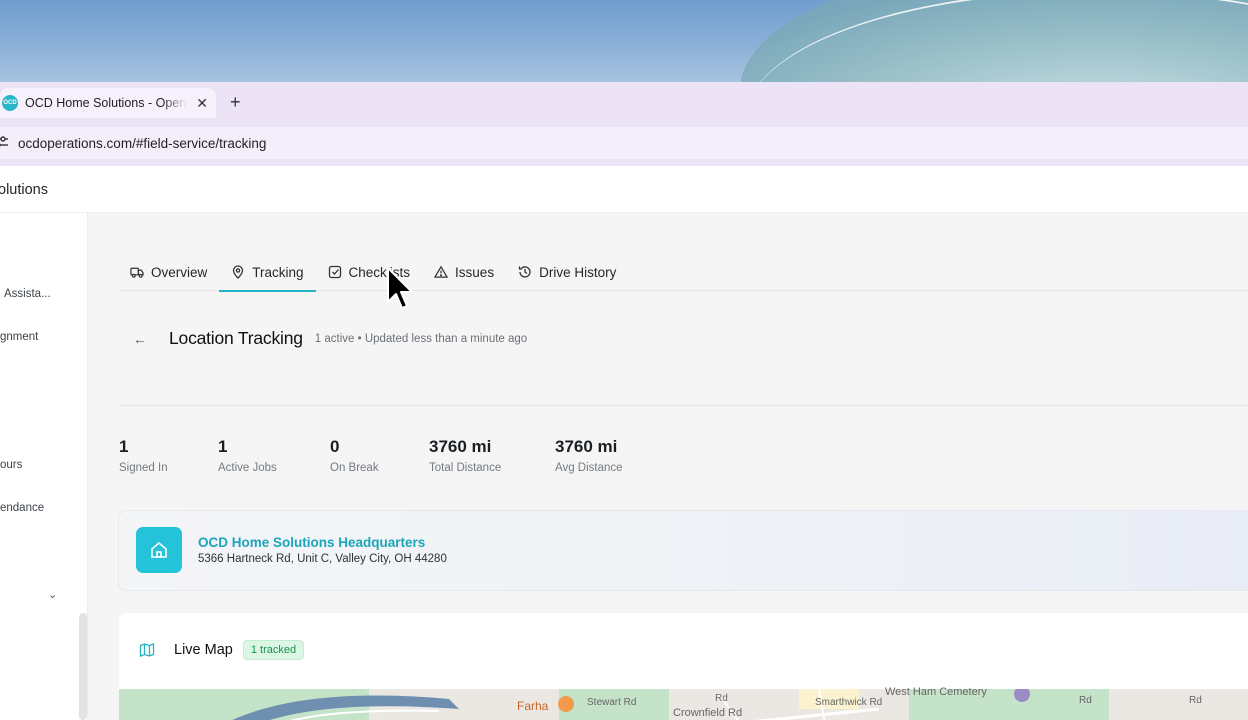 Image resolution: width=1248 pixels, height=720 pixels. I want to click on brand-name: olutions, so click(24, 190).